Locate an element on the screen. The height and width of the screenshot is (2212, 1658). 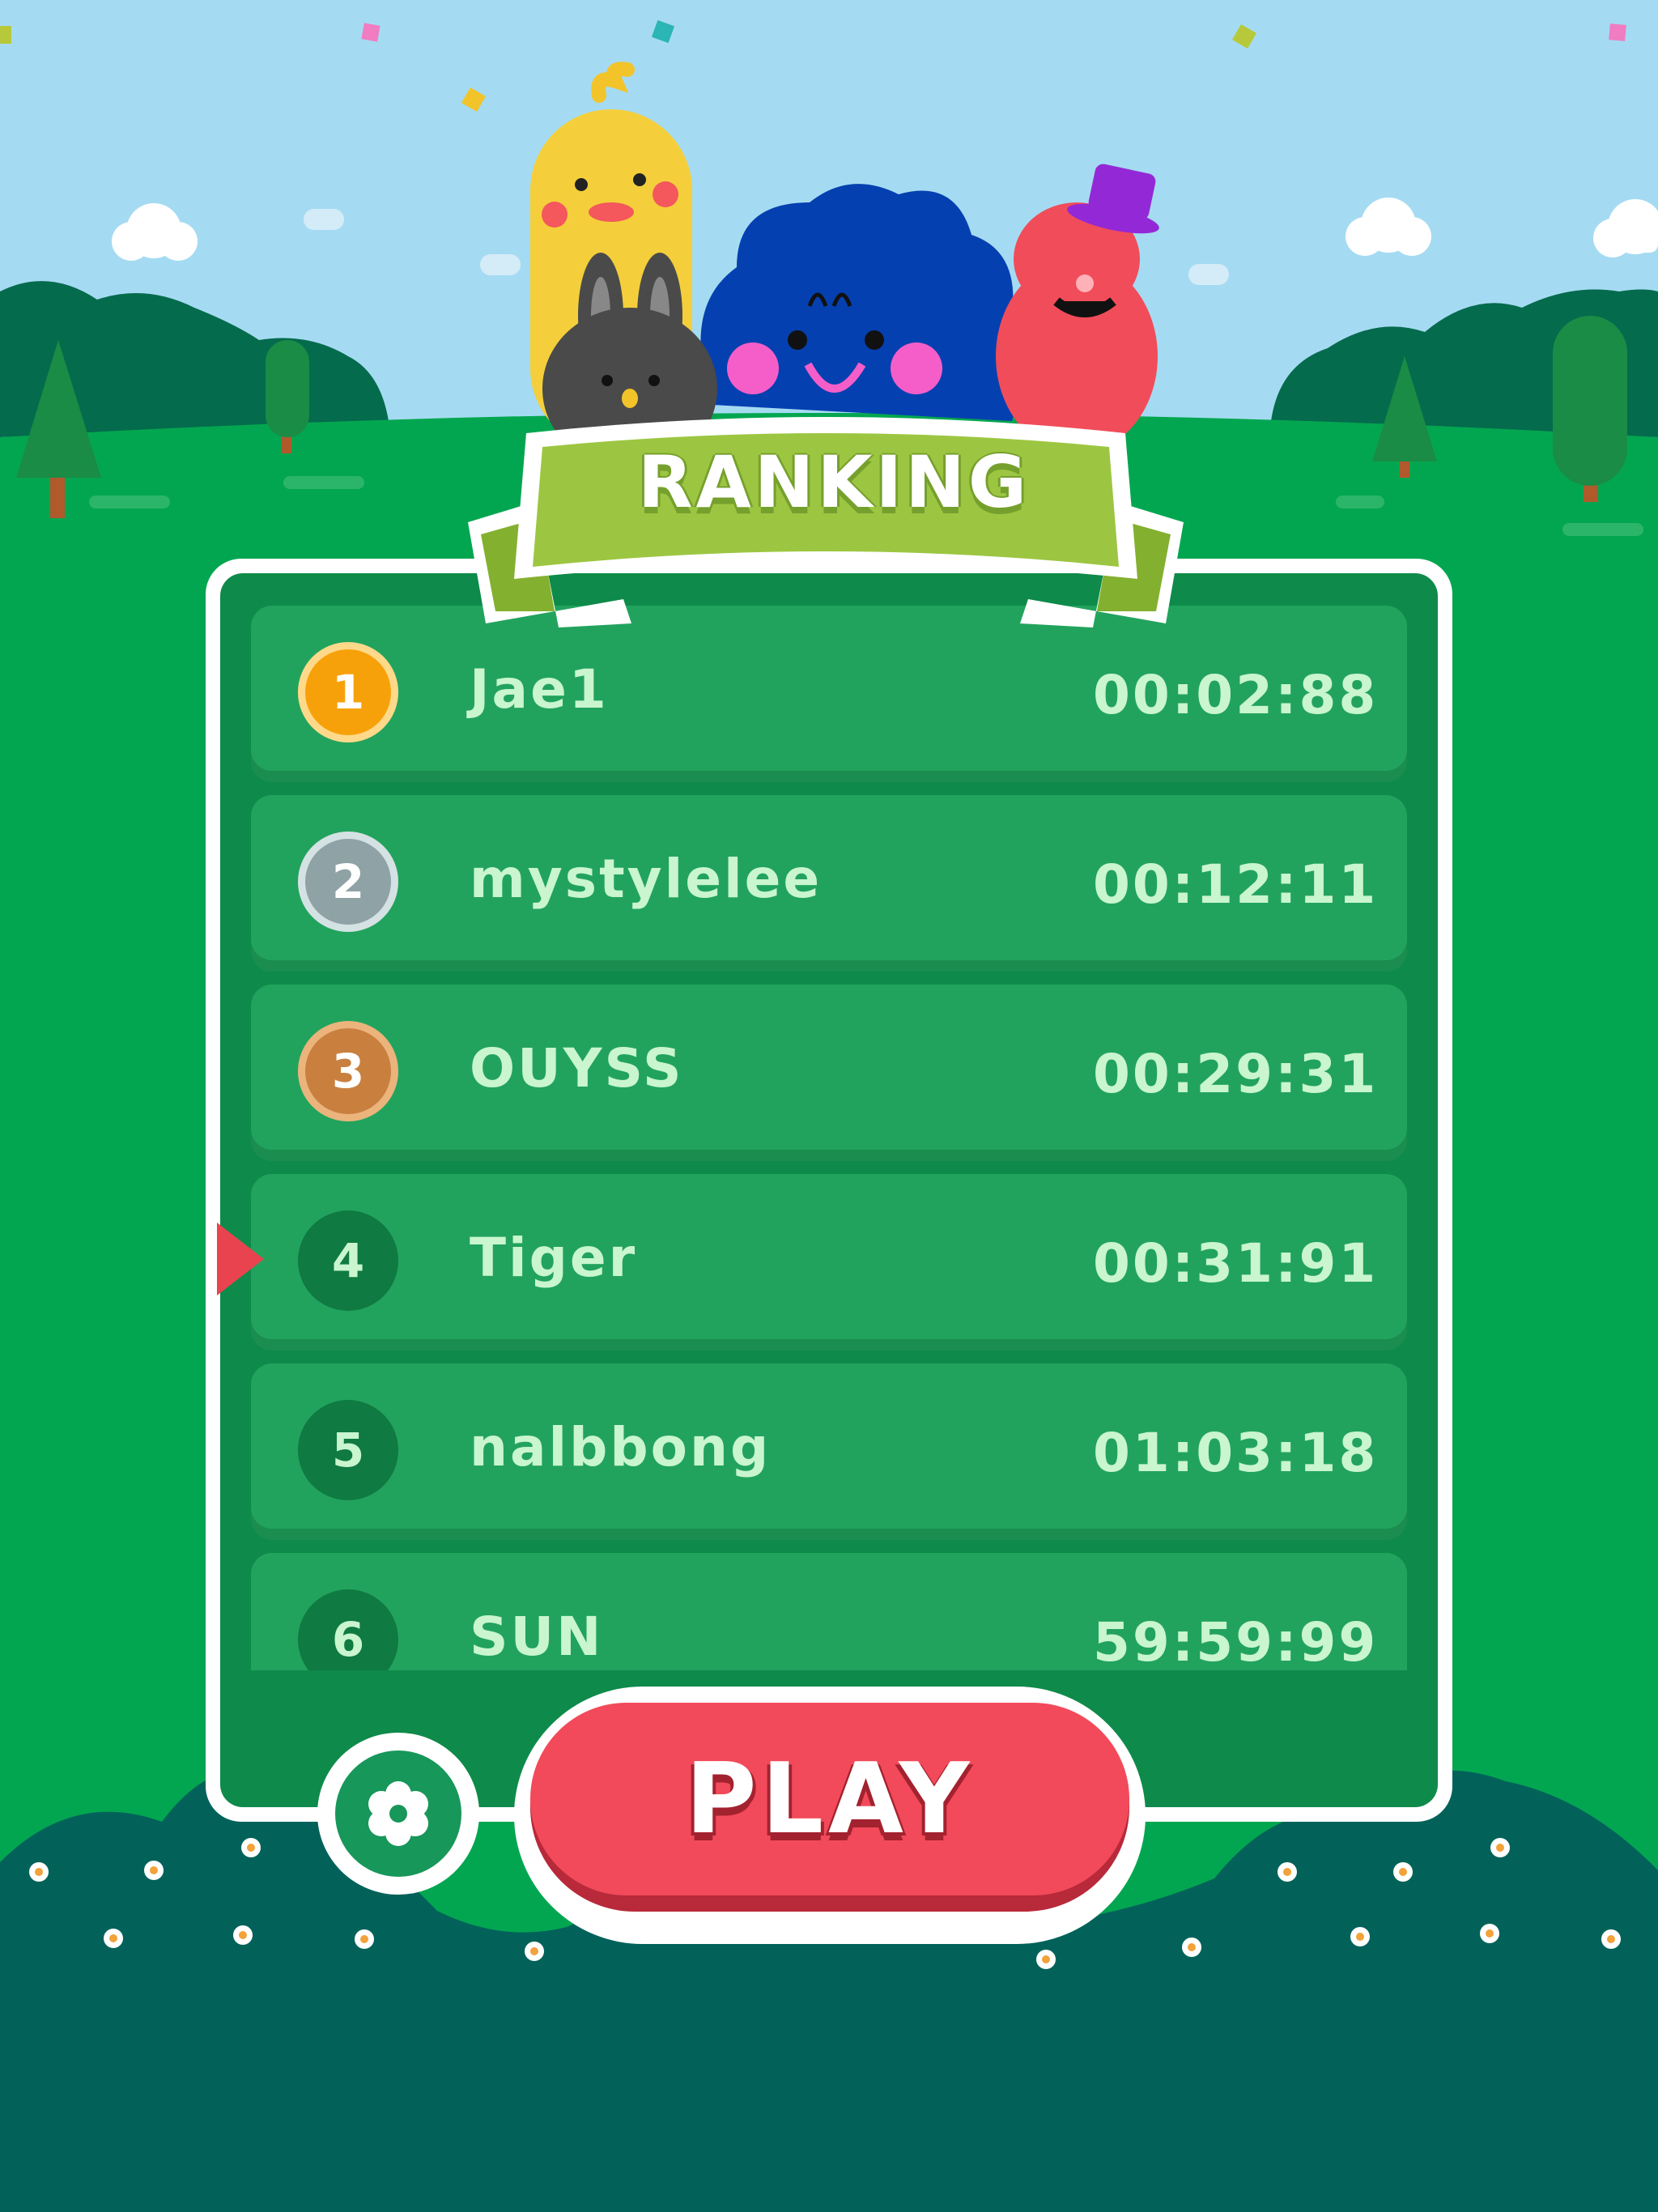
ranking-row-3: 3 OUYSS 00:29:31 is located at coordinates (829, 1073).